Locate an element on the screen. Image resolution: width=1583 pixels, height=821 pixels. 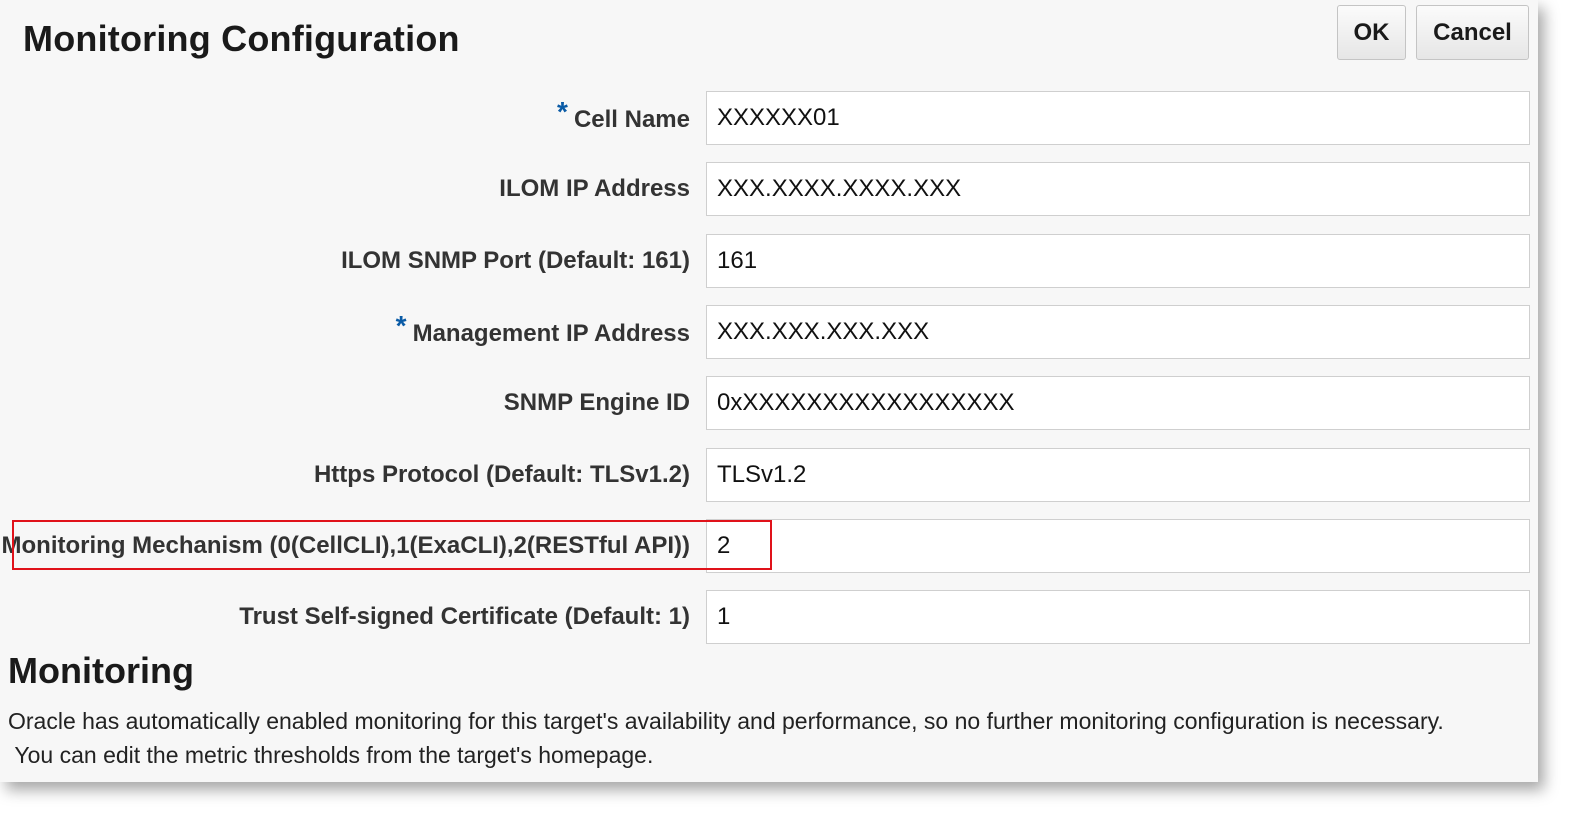
form-row-https-protocol: Https Protocol (Default: TLSv1.2) is located at coordinates (769, 475).